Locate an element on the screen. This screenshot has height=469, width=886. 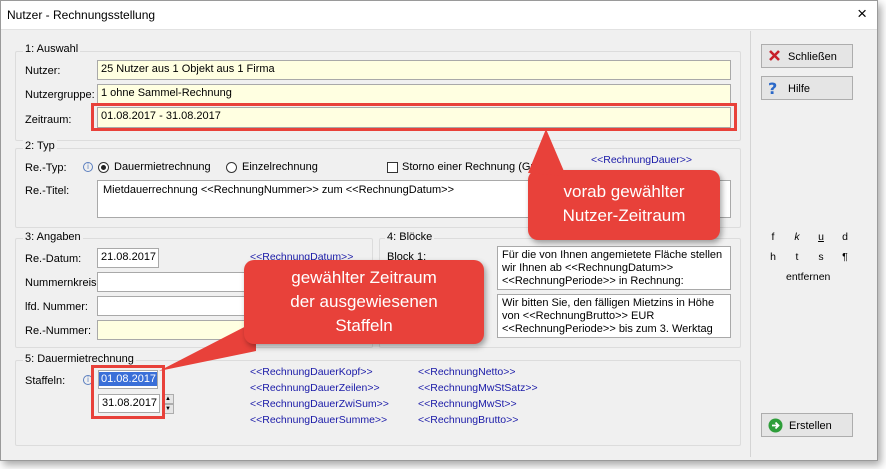
entfernen-button: entfernen is located at coordinates (808, 277).